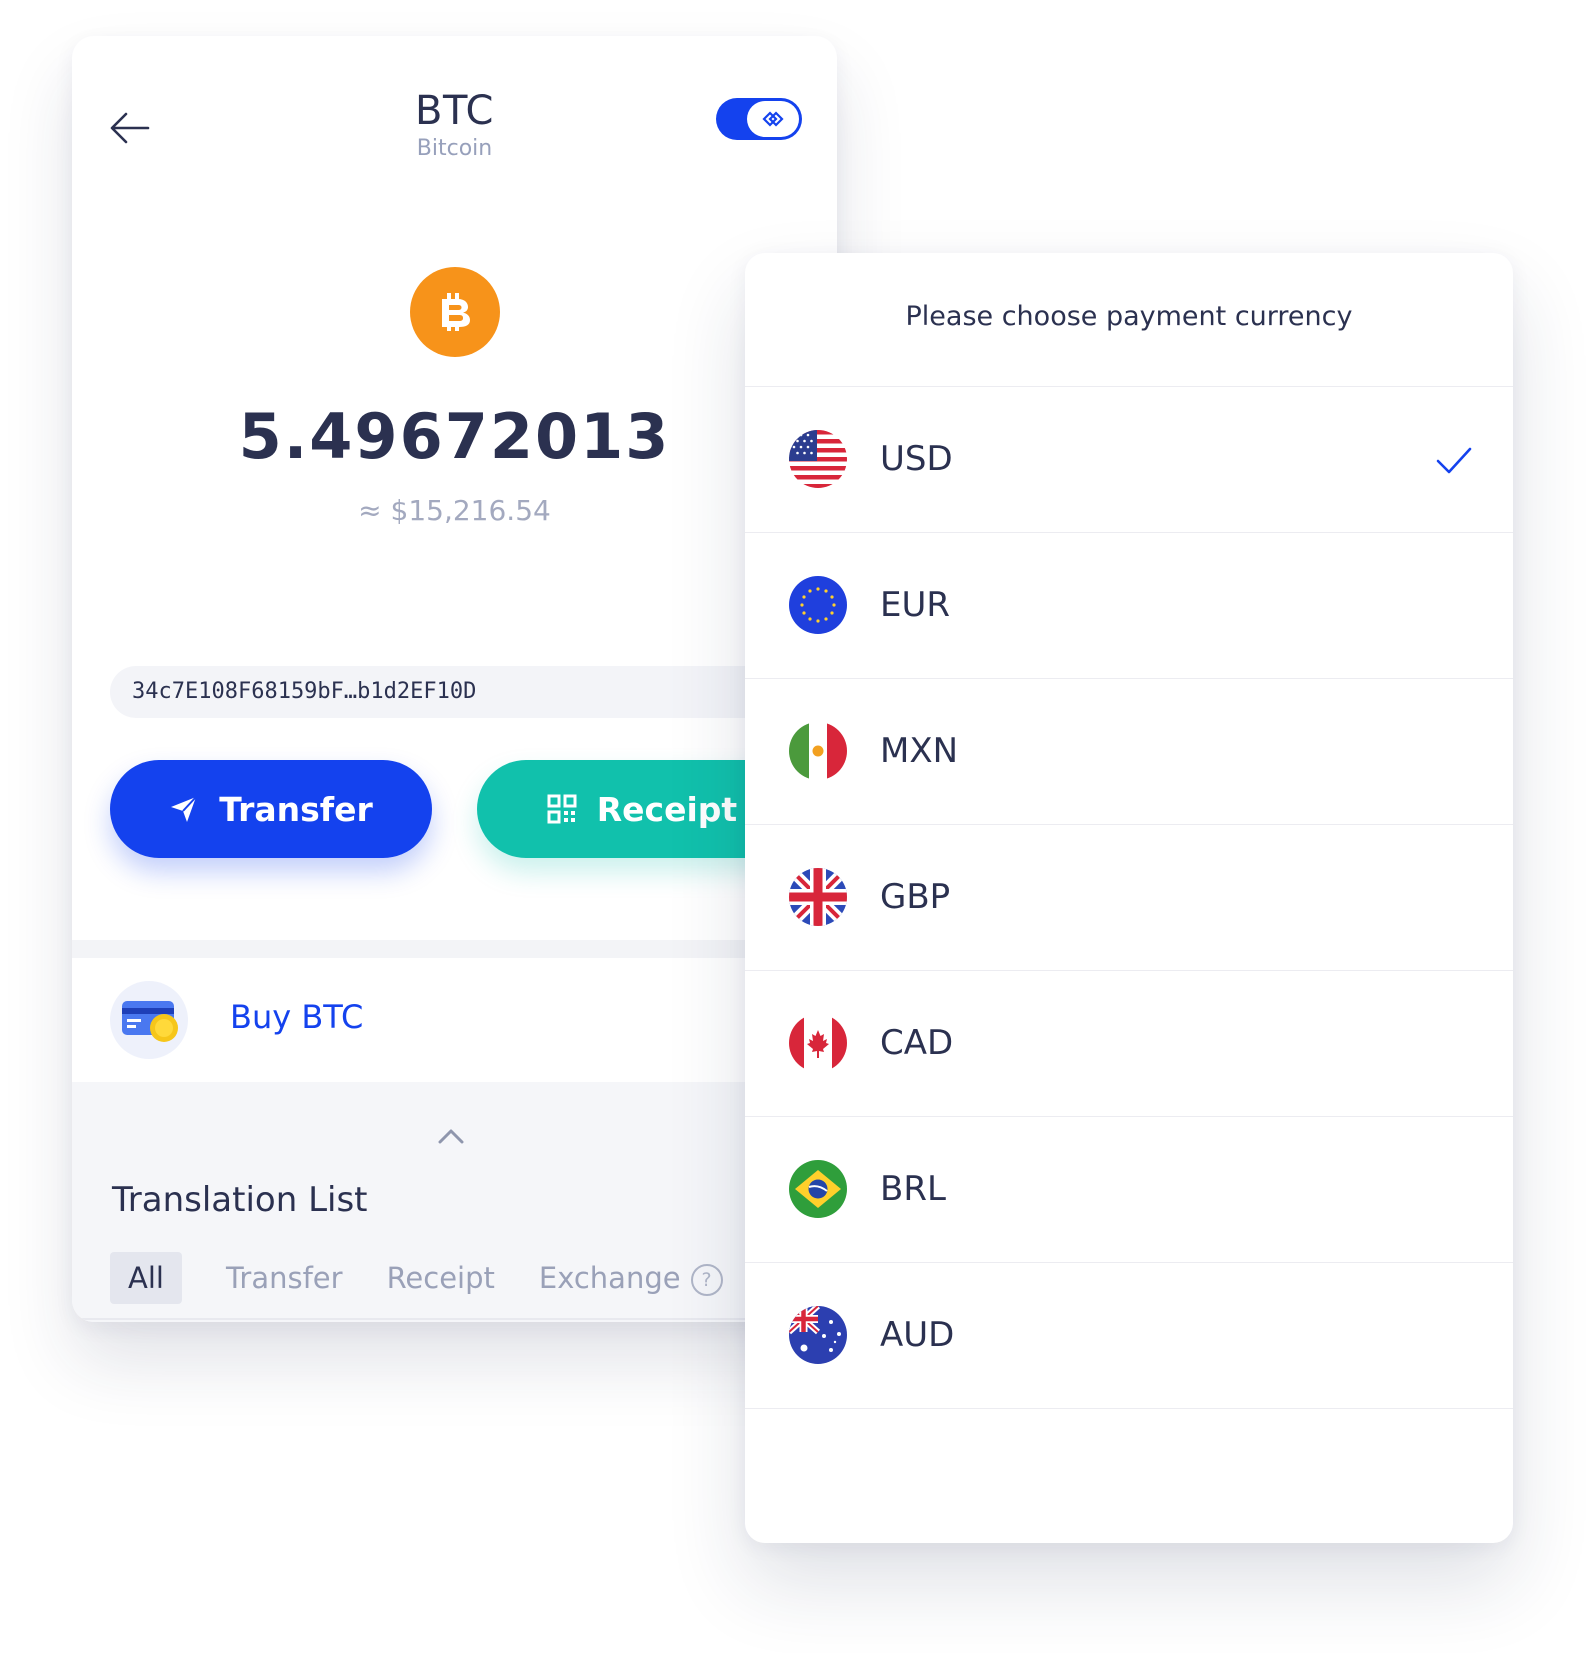 The height and width of the screenshot is (1653, 1587). Describe the element at coordinates (706, 1280) in the screenshot. I see `help-icon: ?` at that location.